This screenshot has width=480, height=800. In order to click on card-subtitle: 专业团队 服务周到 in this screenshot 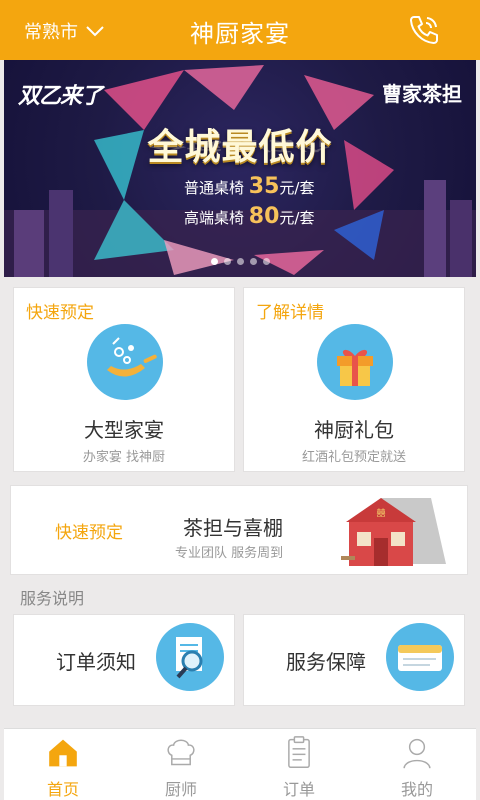, I will do `click(229, 553)`.